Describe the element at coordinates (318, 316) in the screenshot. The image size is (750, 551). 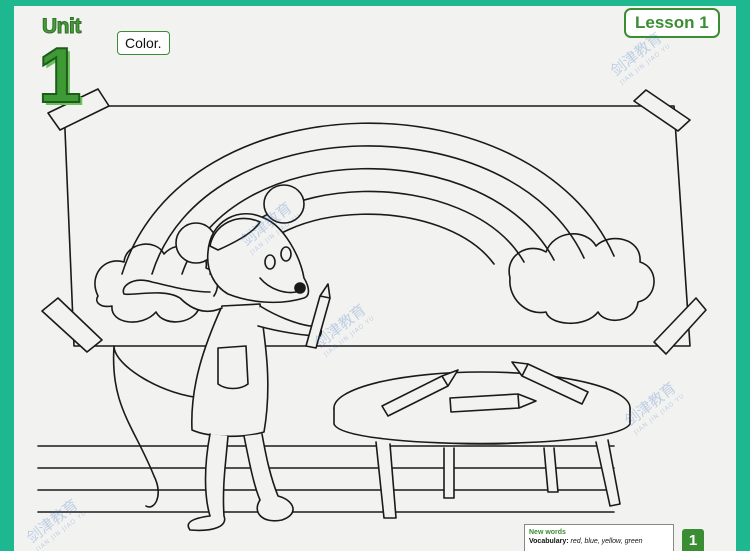
I see `mouse-crayon` at that location.